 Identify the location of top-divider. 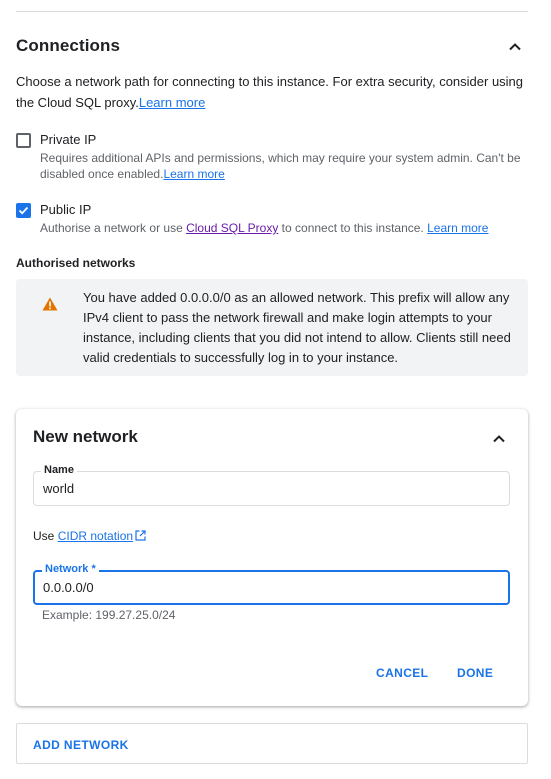
(272, 11).